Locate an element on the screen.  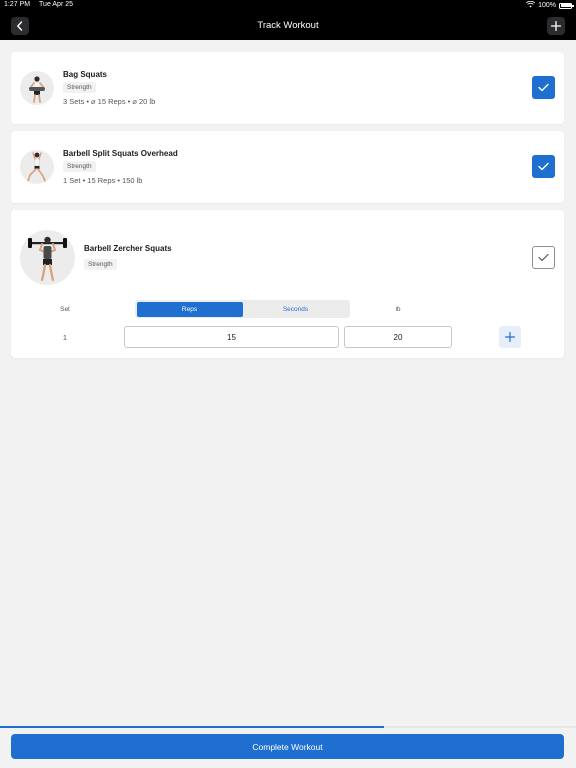
weight-unit-header: lb is located at coordinates (398, 309).